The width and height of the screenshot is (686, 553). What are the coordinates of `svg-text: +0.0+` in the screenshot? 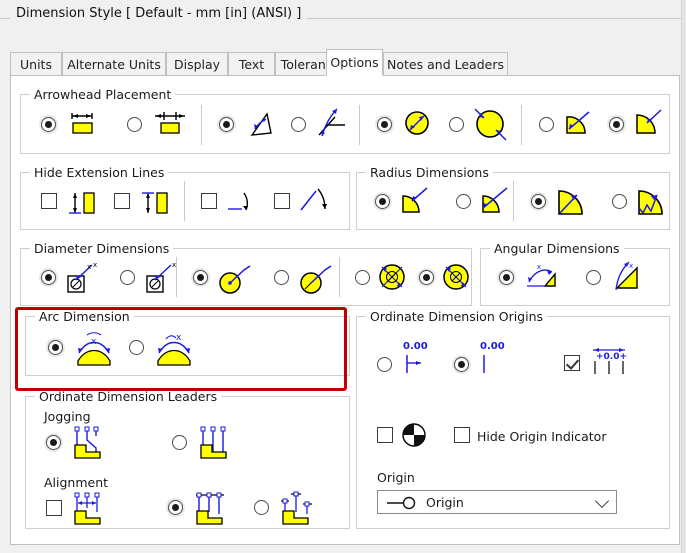 It's located at (611, 357).